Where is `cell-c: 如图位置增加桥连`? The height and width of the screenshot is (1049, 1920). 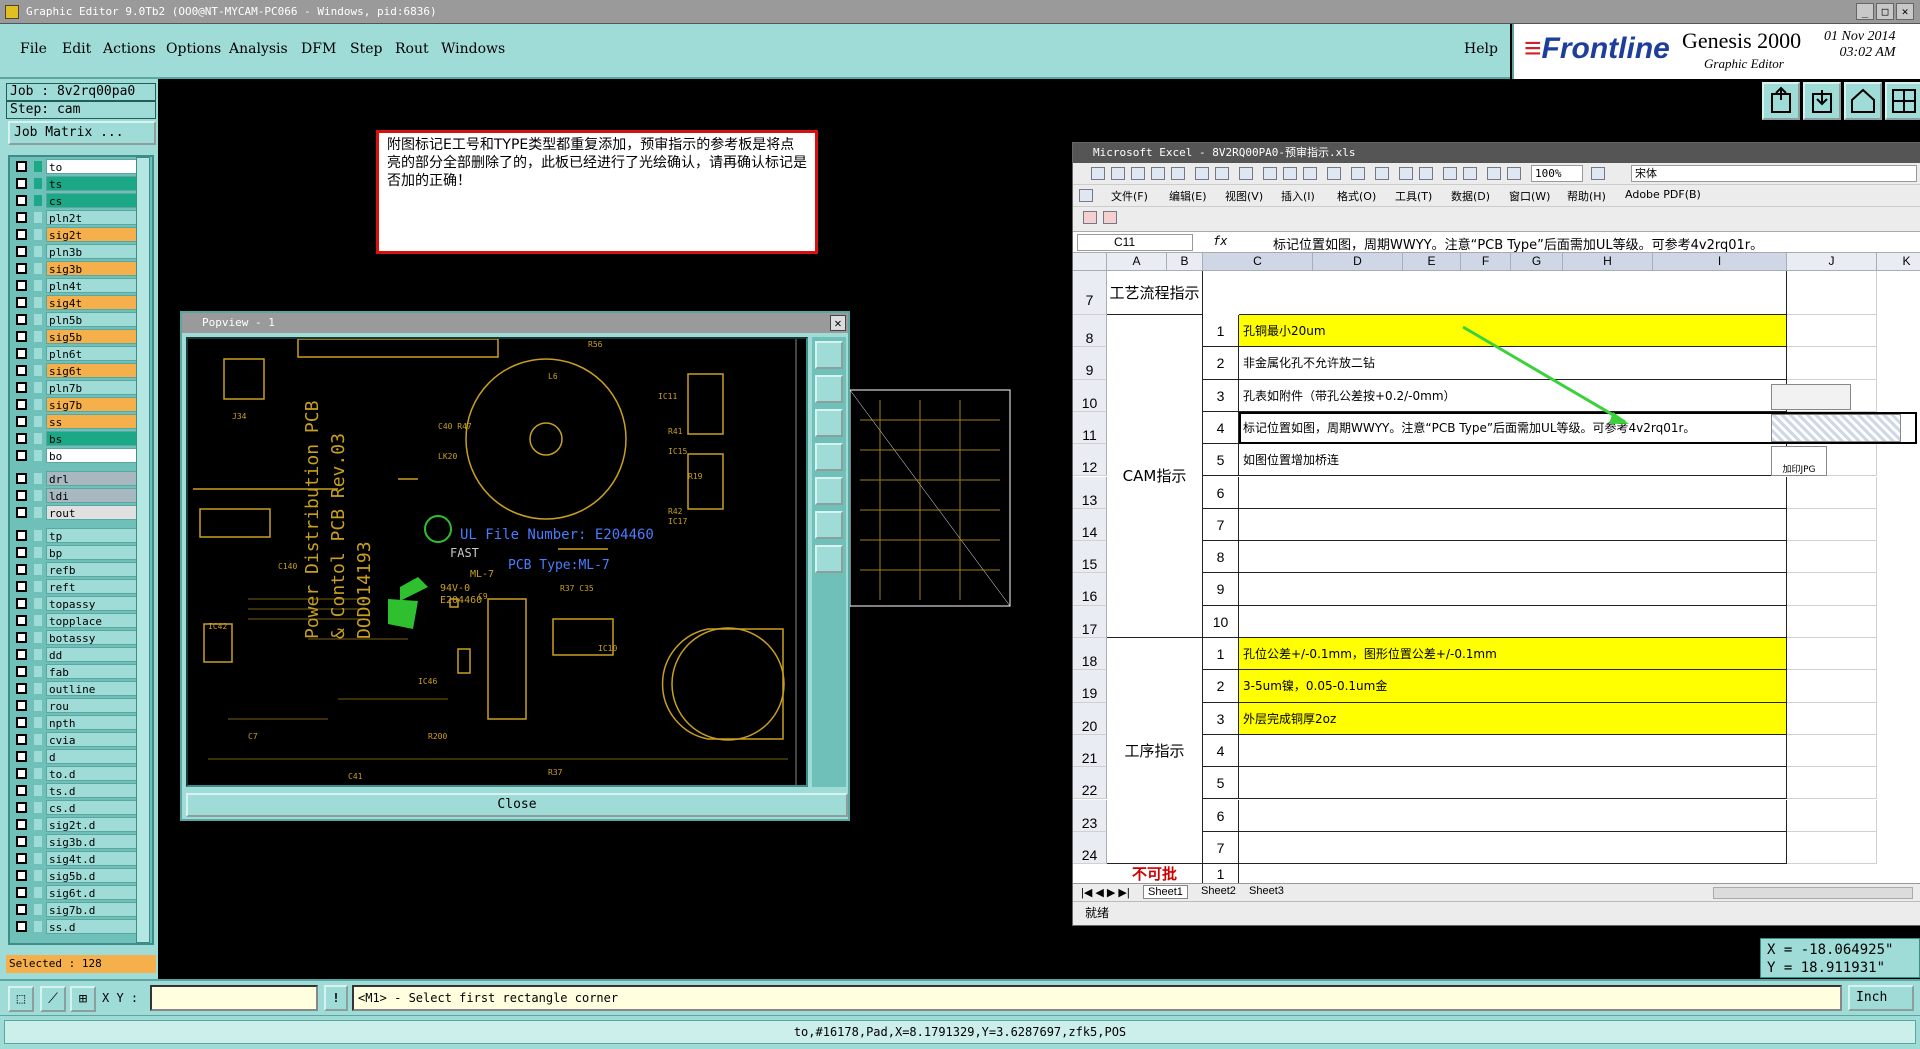 cell-c: 如图位置增加桥连 is located at coordinates (1513, 460).